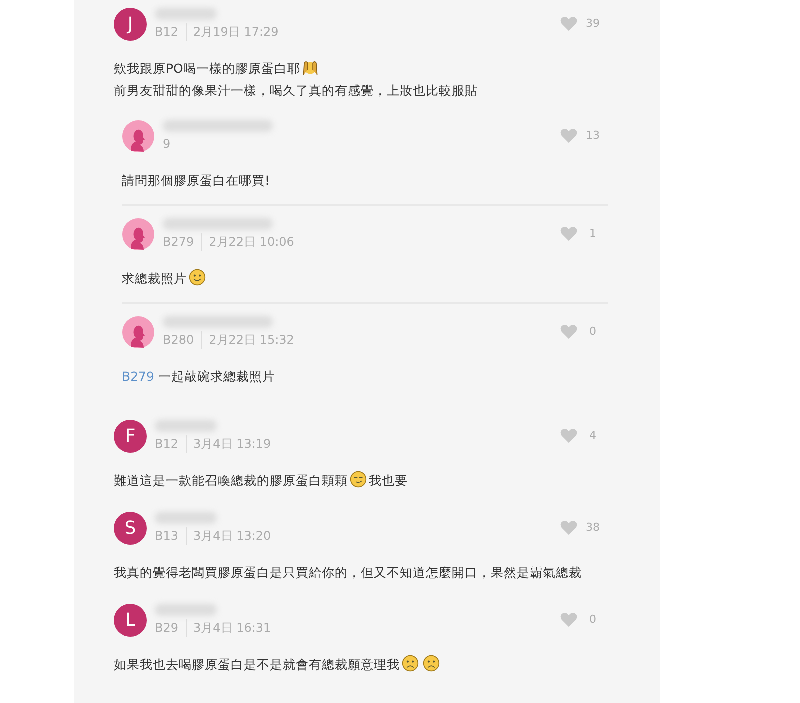  What do you see at coordinates (247, 241) in the screenshot?
I see `post-time: 2月22日 10:06` at bounding box center [247, 241].